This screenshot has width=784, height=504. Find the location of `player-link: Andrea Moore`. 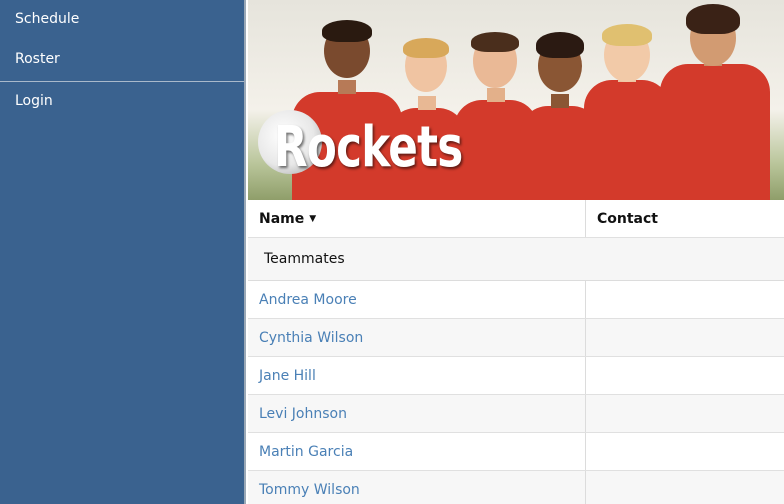

player-link: Andrea Moore is located at coordinates (308, 300).